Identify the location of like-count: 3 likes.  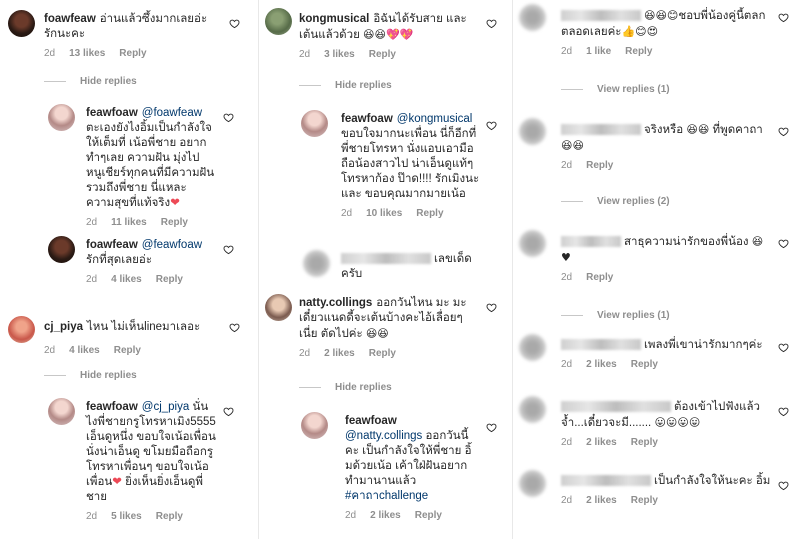
(339, 54).